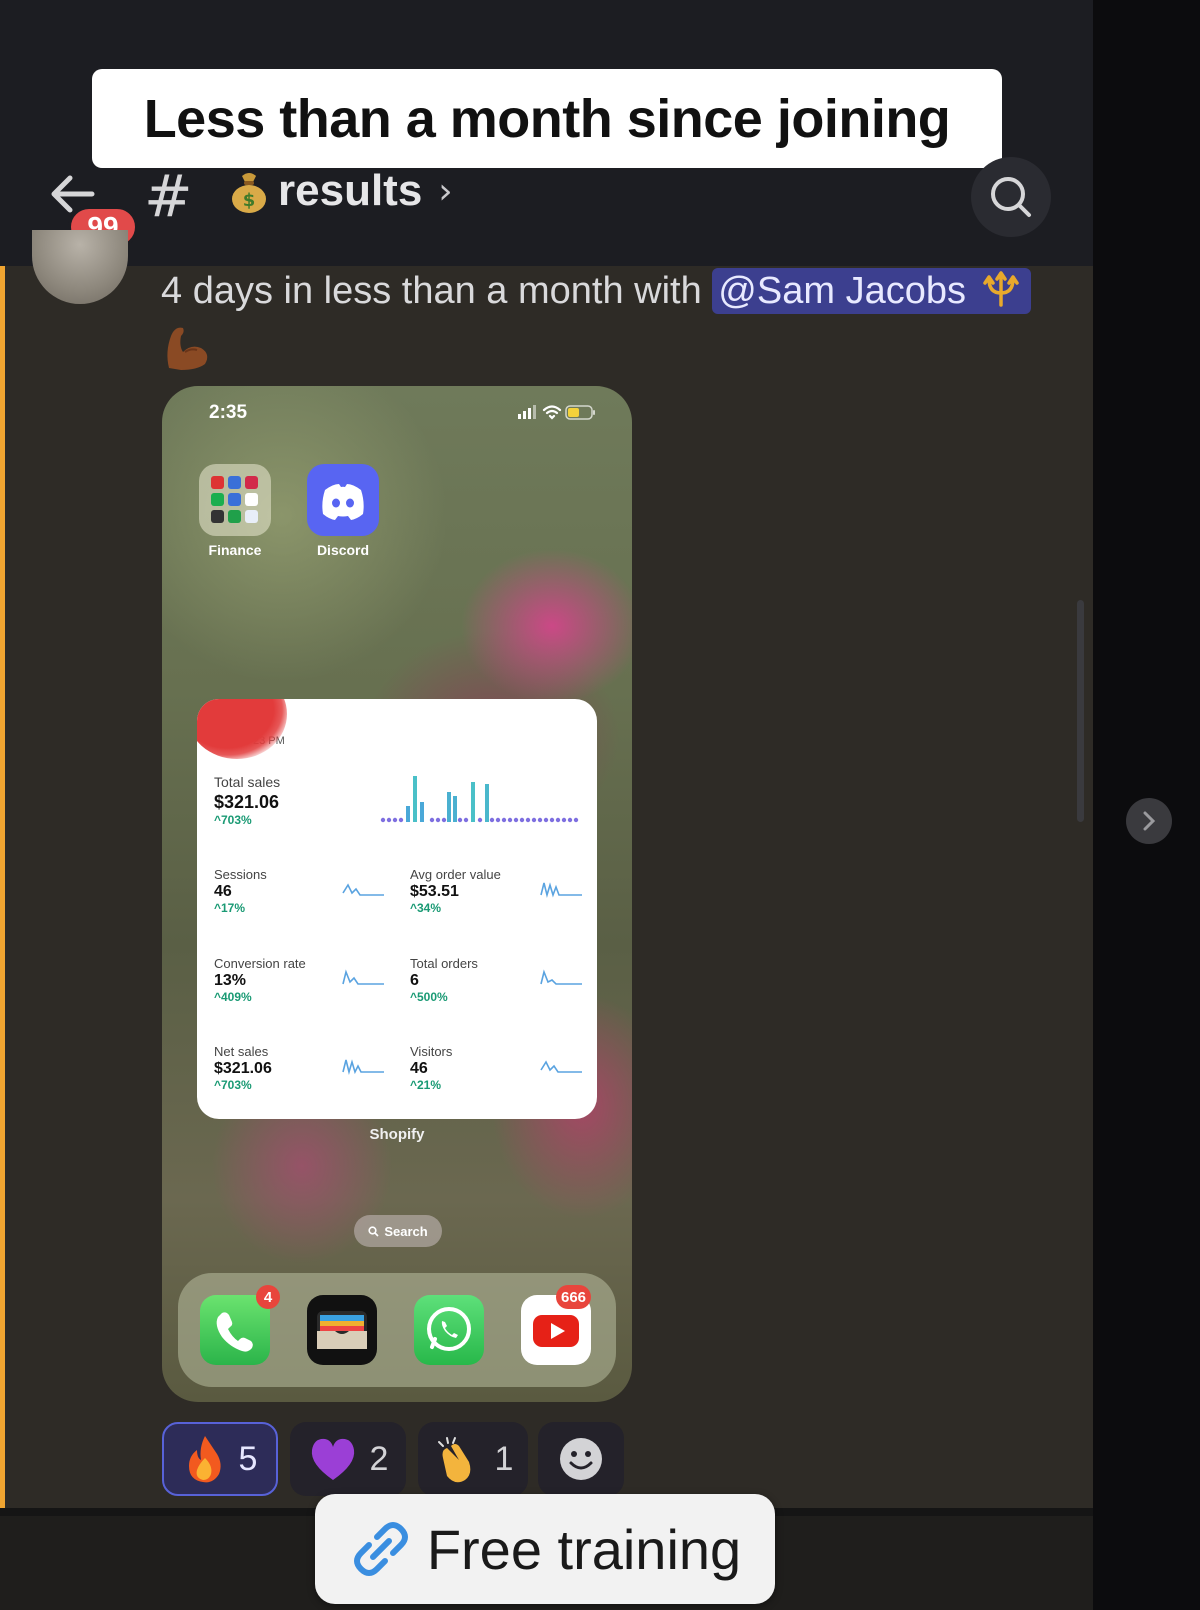 Image resolution: width=1200 pixels, height=1610 pixels. Describe the element at coordinates (343, 500) in the screenshot. I see `discord-icon` at that location.